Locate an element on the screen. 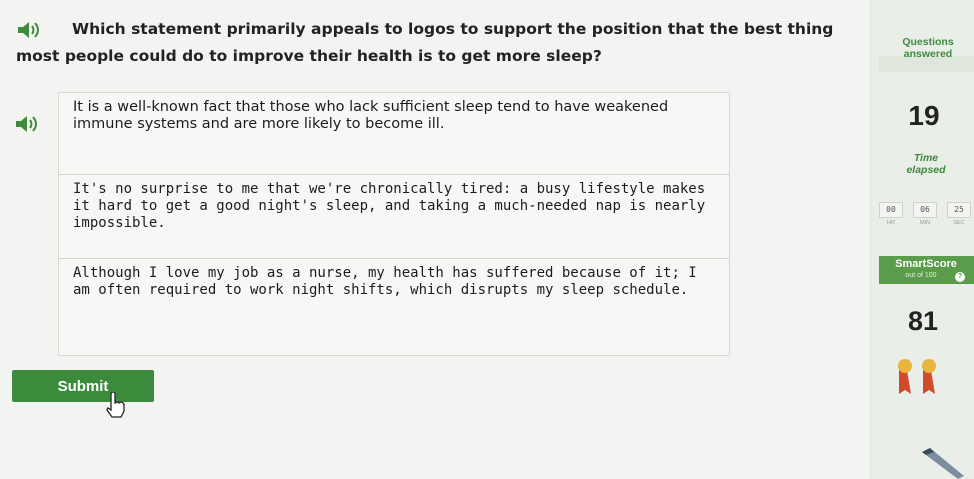 This screenshot has height=479, width=974. timer-minutes-label: MIN is located at coordinates (925, 223).